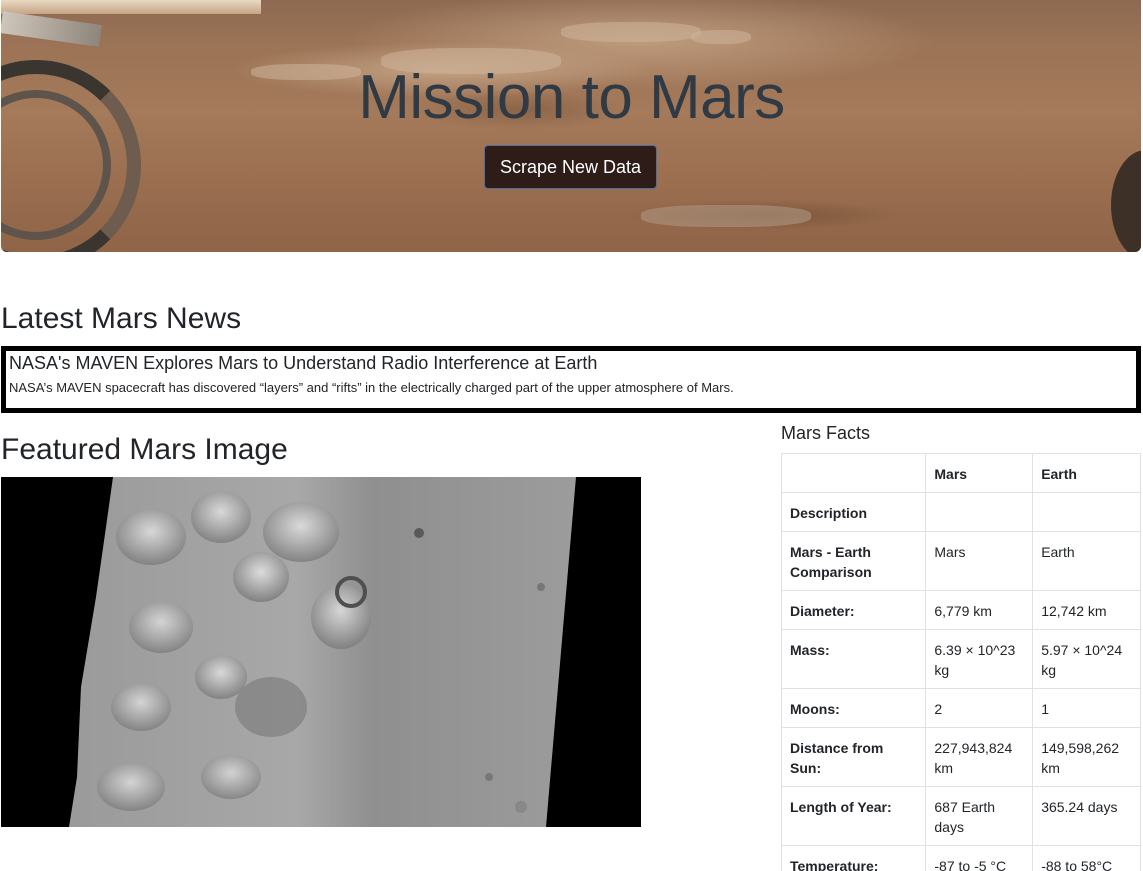  Describe the element at coordinates (1086, 610) in the screenshot. I see `earth-value: 12,742 km` at that location.